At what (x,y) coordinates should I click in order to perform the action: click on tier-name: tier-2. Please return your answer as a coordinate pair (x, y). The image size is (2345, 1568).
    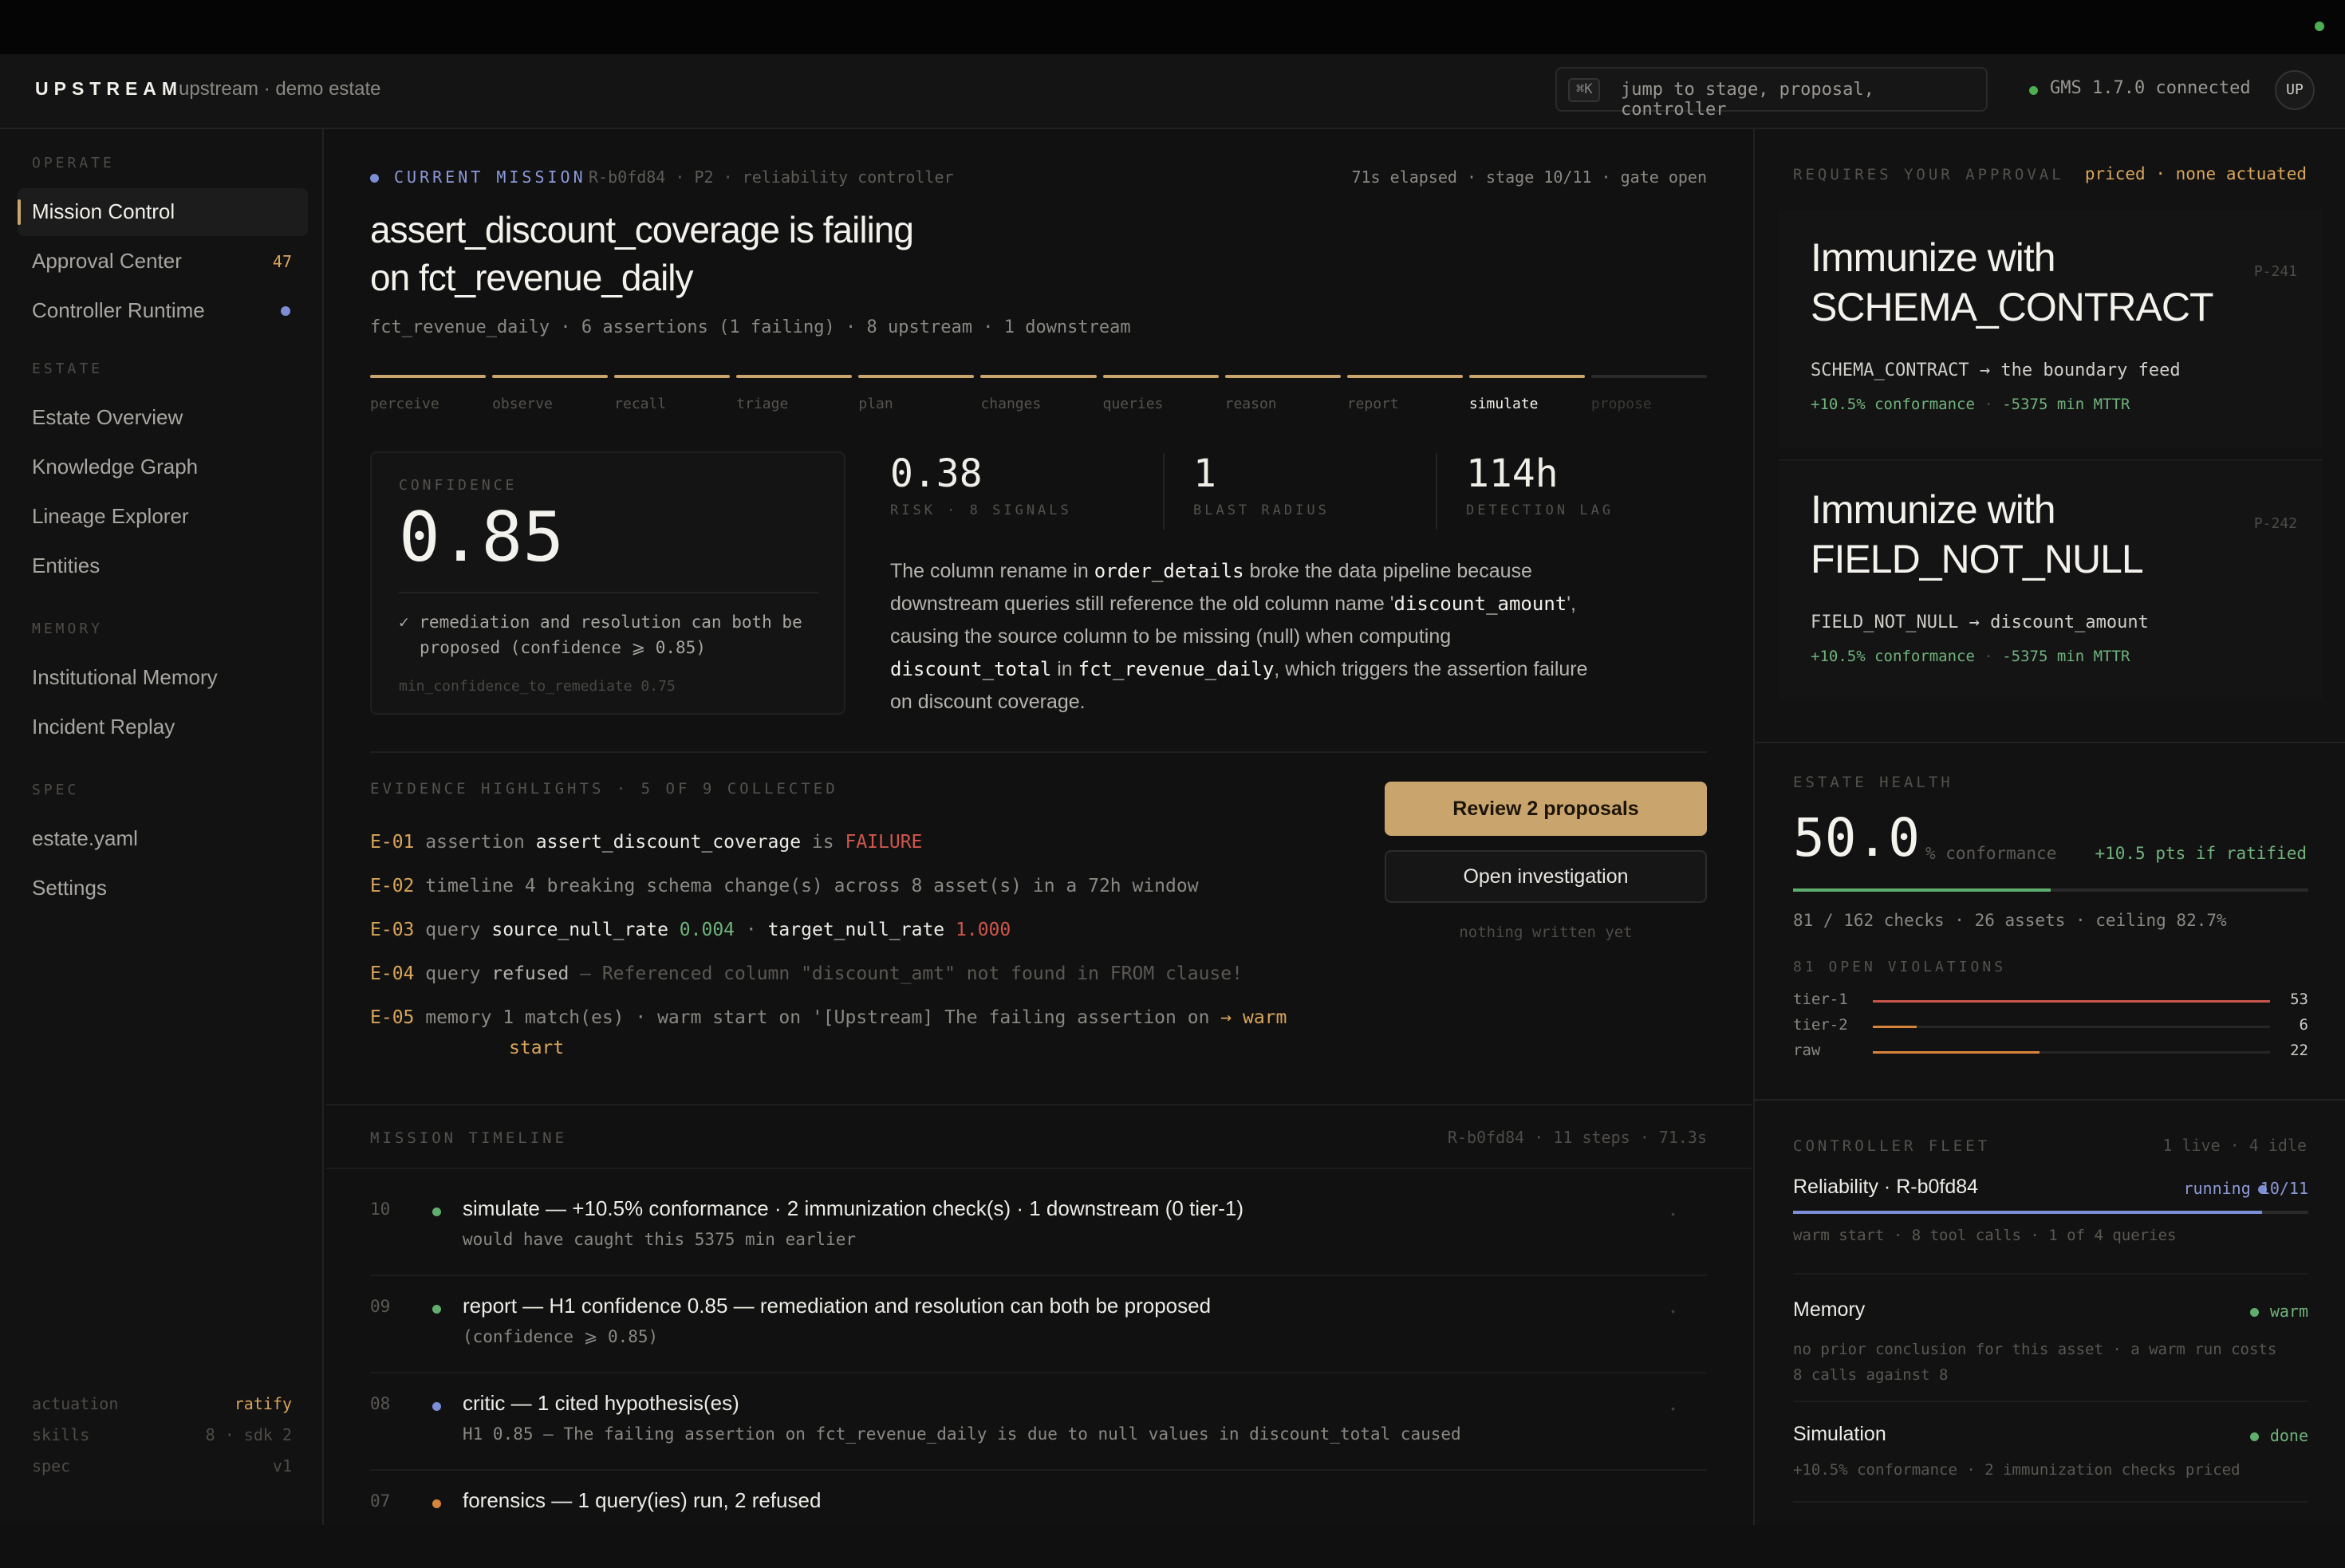
    Looking at the image, I should click on (1821, 1025).